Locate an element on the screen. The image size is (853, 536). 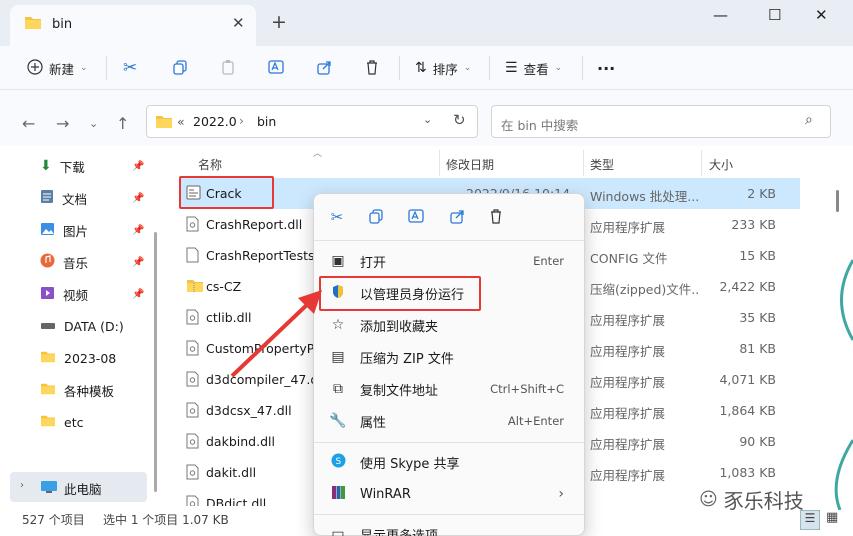
arrow-shaft is located at coordinates (272, 338).